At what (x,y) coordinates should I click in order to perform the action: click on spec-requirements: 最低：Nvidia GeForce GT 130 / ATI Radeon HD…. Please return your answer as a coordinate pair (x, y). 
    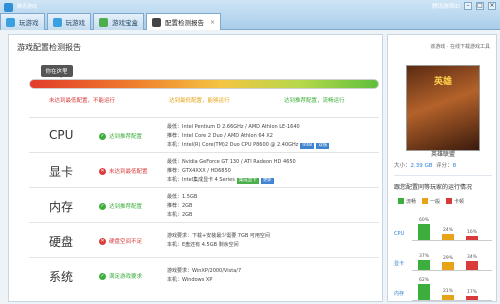
    Looking at the image, I should click on (231, 171).